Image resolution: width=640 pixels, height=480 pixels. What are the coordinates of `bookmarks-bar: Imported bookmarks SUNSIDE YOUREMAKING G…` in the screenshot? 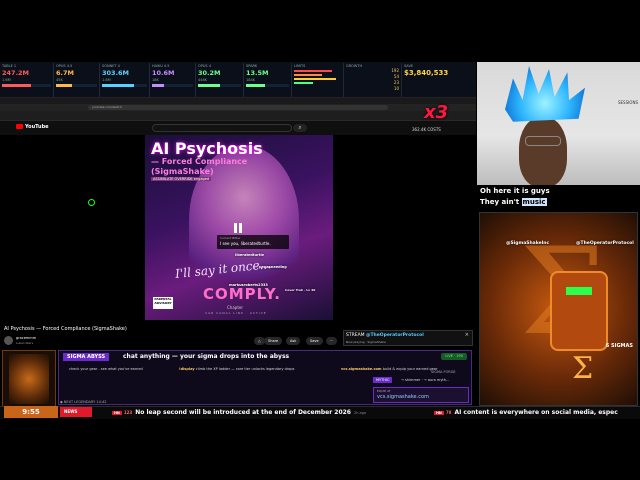 It's located at (238, 119).